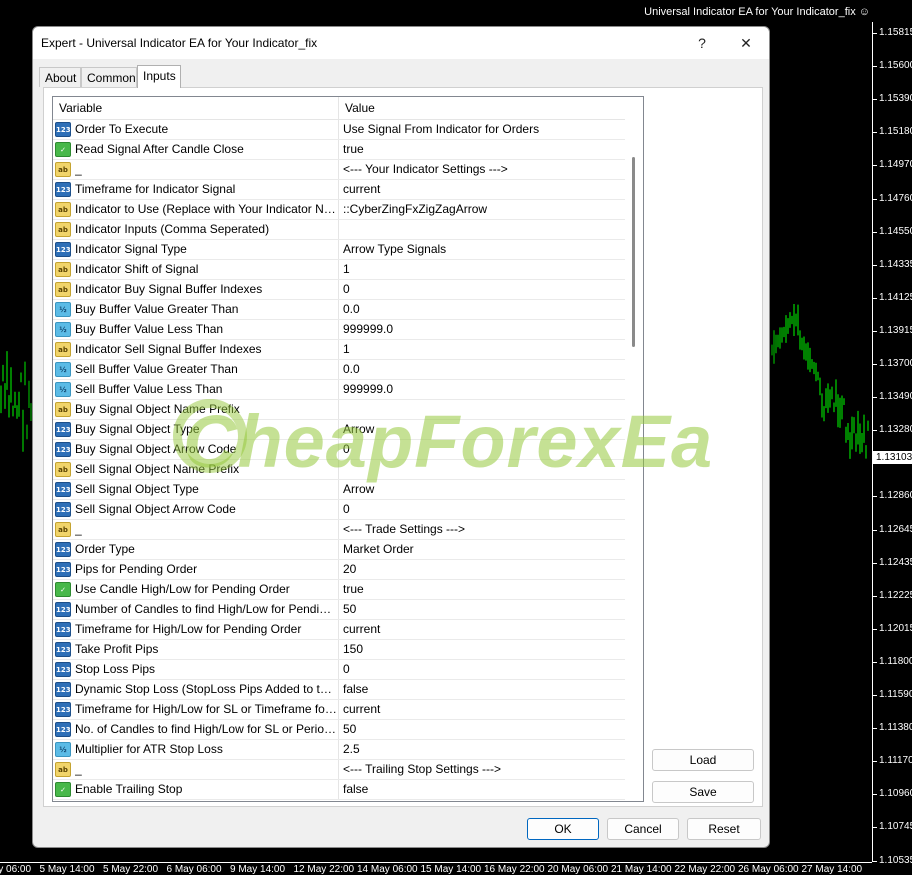 This screenshot has width=912, height=875. Describe the element at coordinates (339, 230) in the screenshot. I see `input-row: ab Indicator Inputs (Comma Seperated)` at that location.